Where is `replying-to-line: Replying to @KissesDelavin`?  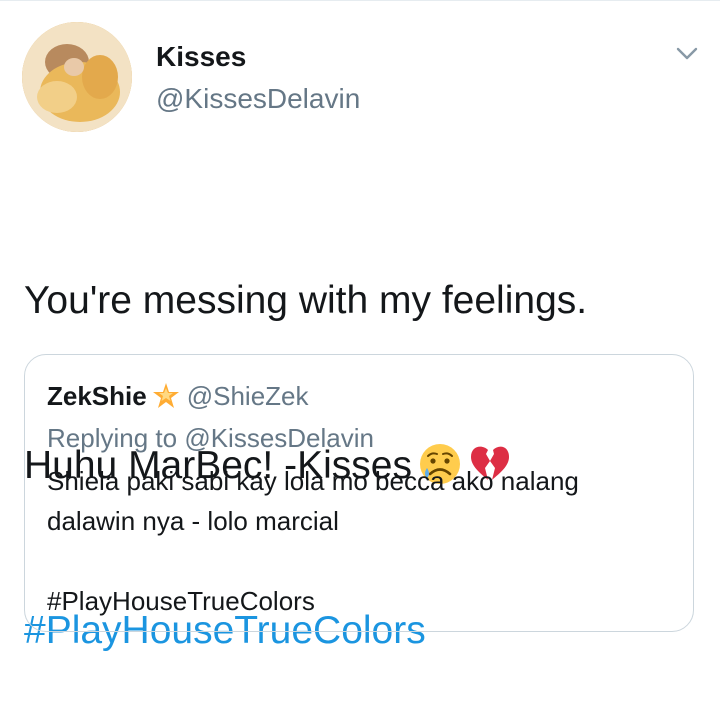
replying-to-line: Replying to @KissesDelavin is located at coordinates (210, 438).